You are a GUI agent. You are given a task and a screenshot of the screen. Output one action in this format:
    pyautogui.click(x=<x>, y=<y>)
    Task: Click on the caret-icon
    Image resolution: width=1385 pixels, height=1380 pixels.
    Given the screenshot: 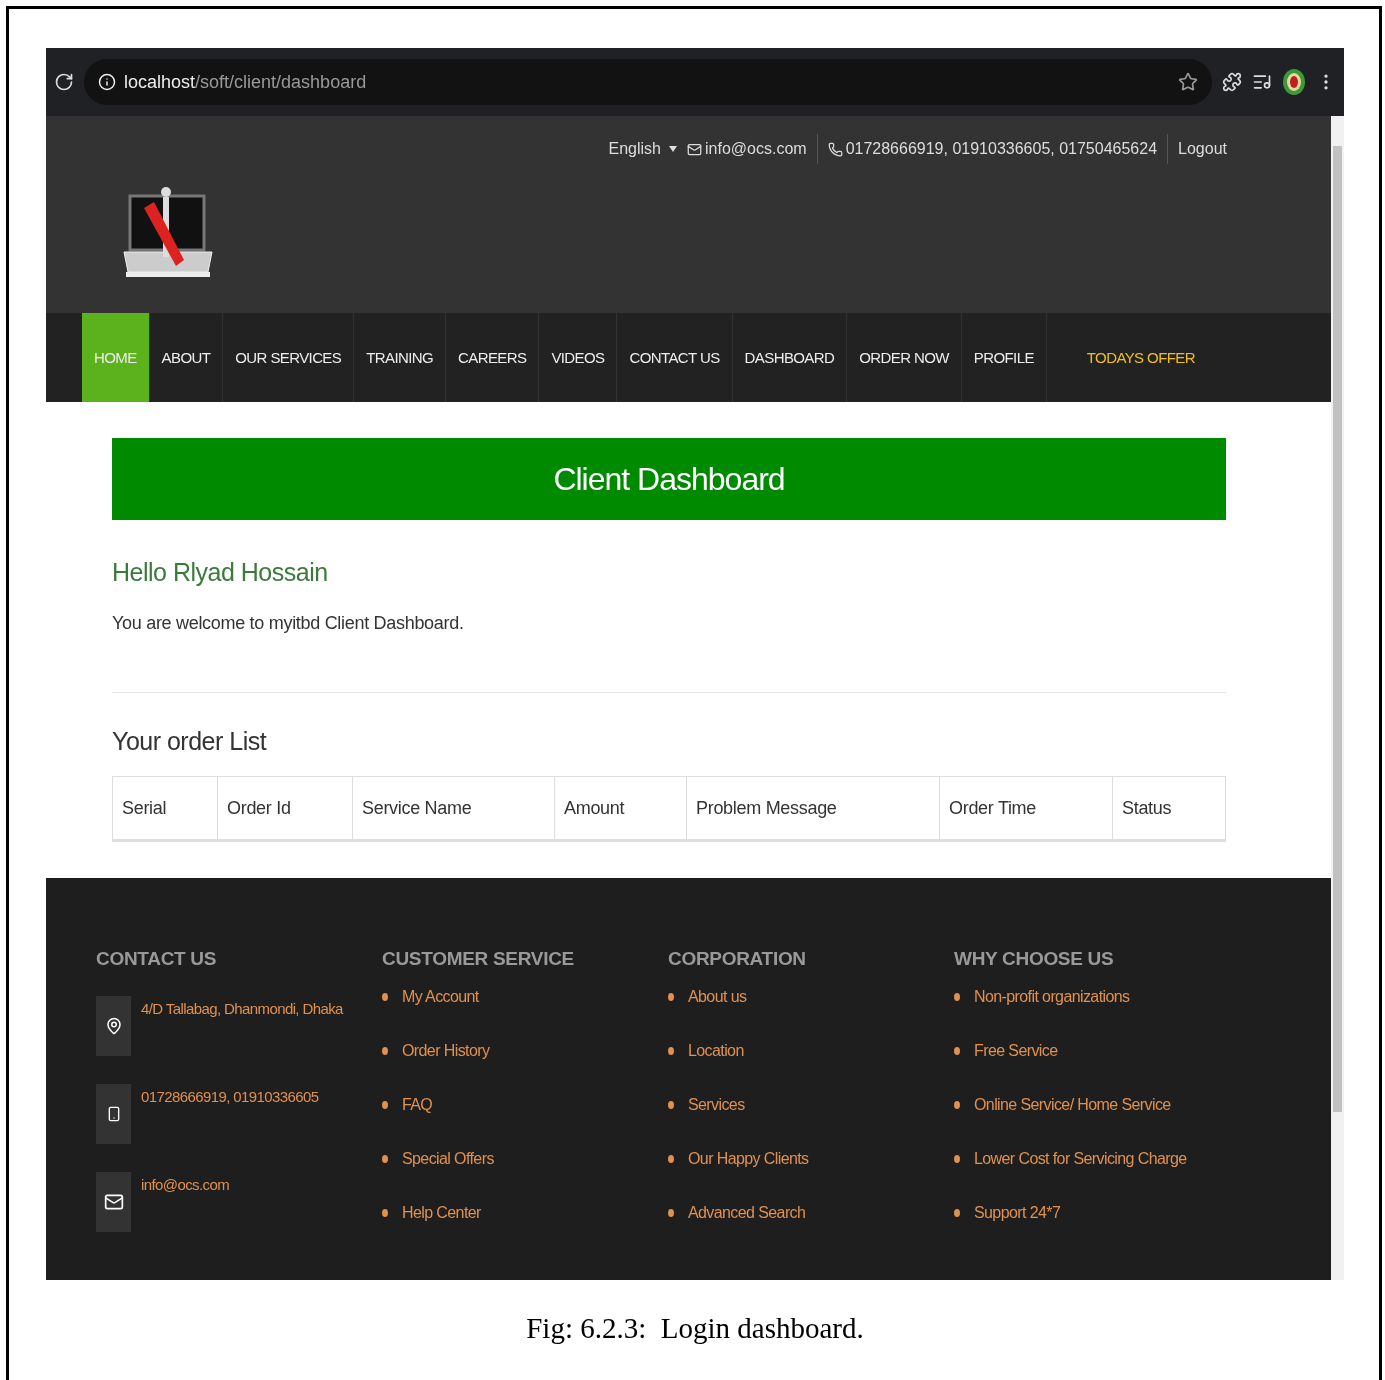 What is the action you would take?
    pyautogui.click(x=673, y=149)
    